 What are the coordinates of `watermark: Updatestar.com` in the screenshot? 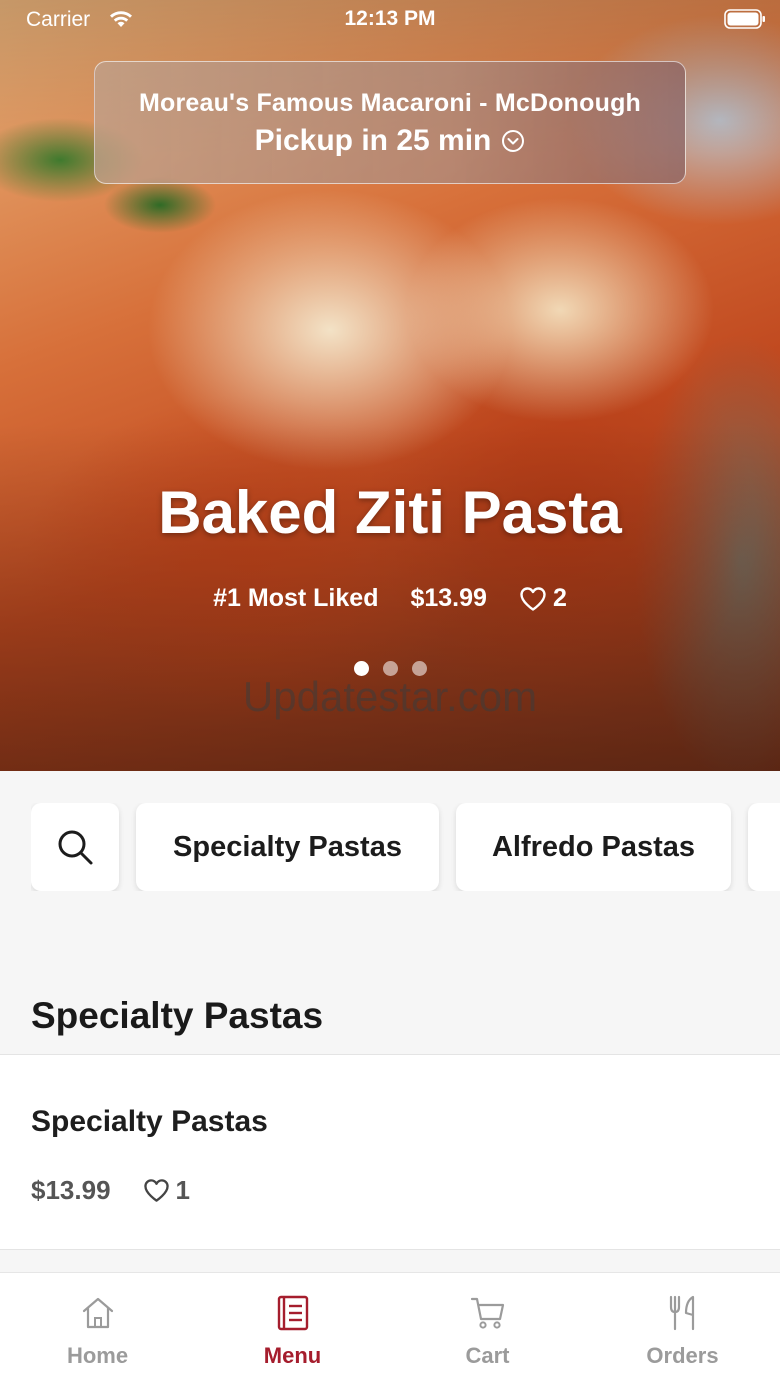 It's located at (390, 696).